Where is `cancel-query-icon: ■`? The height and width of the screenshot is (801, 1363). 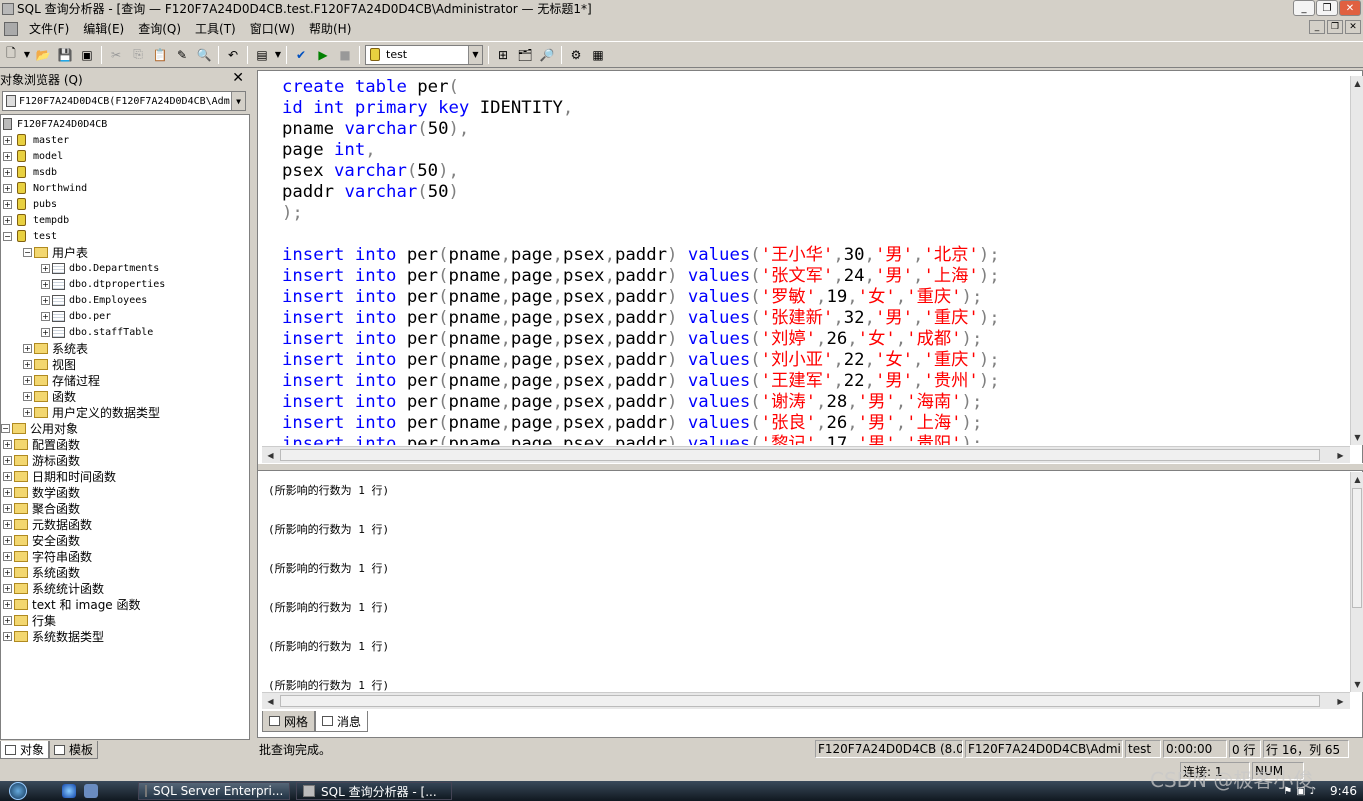
cancel-query-icon: ■ is located at coordinates (345, 55).